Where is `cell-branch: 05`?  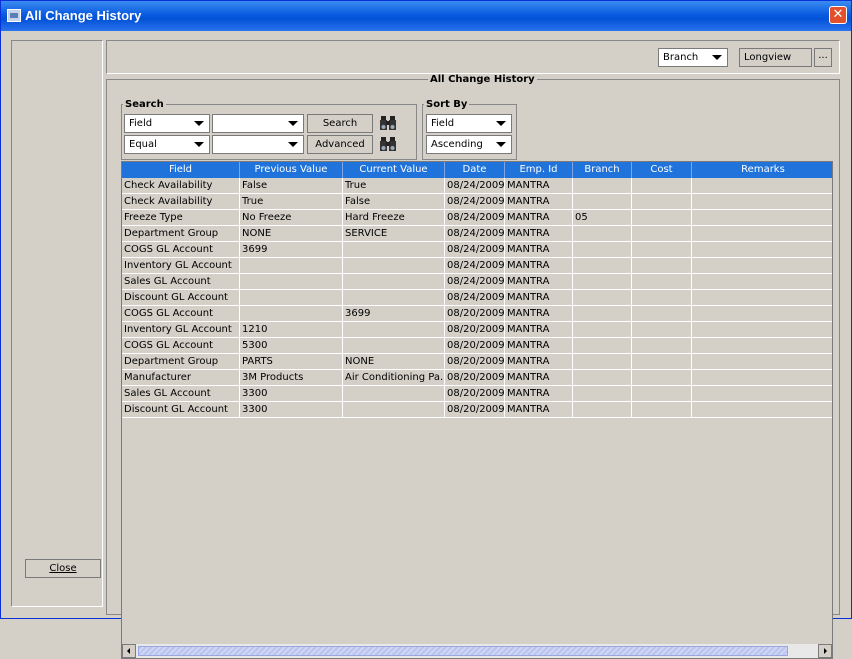
cell-branch: 05 is located at coordinates (602, 218).